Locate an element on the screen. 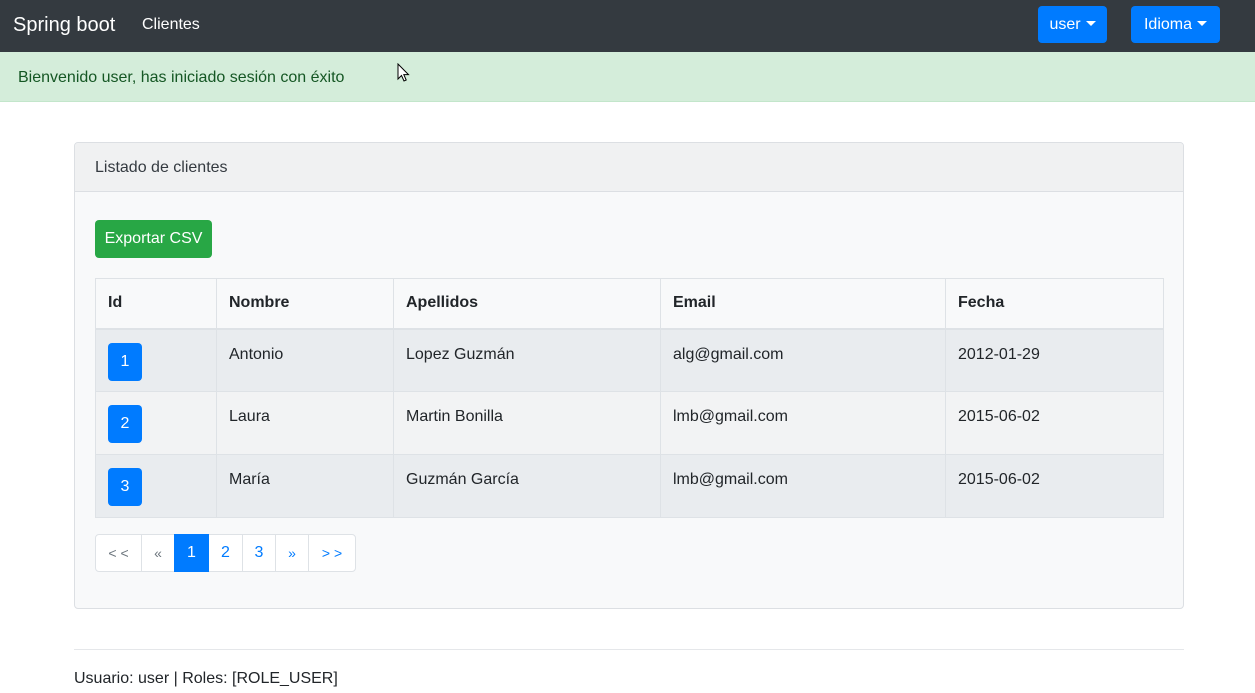  client-id-button: 3 is located at coordinates (125, 487).